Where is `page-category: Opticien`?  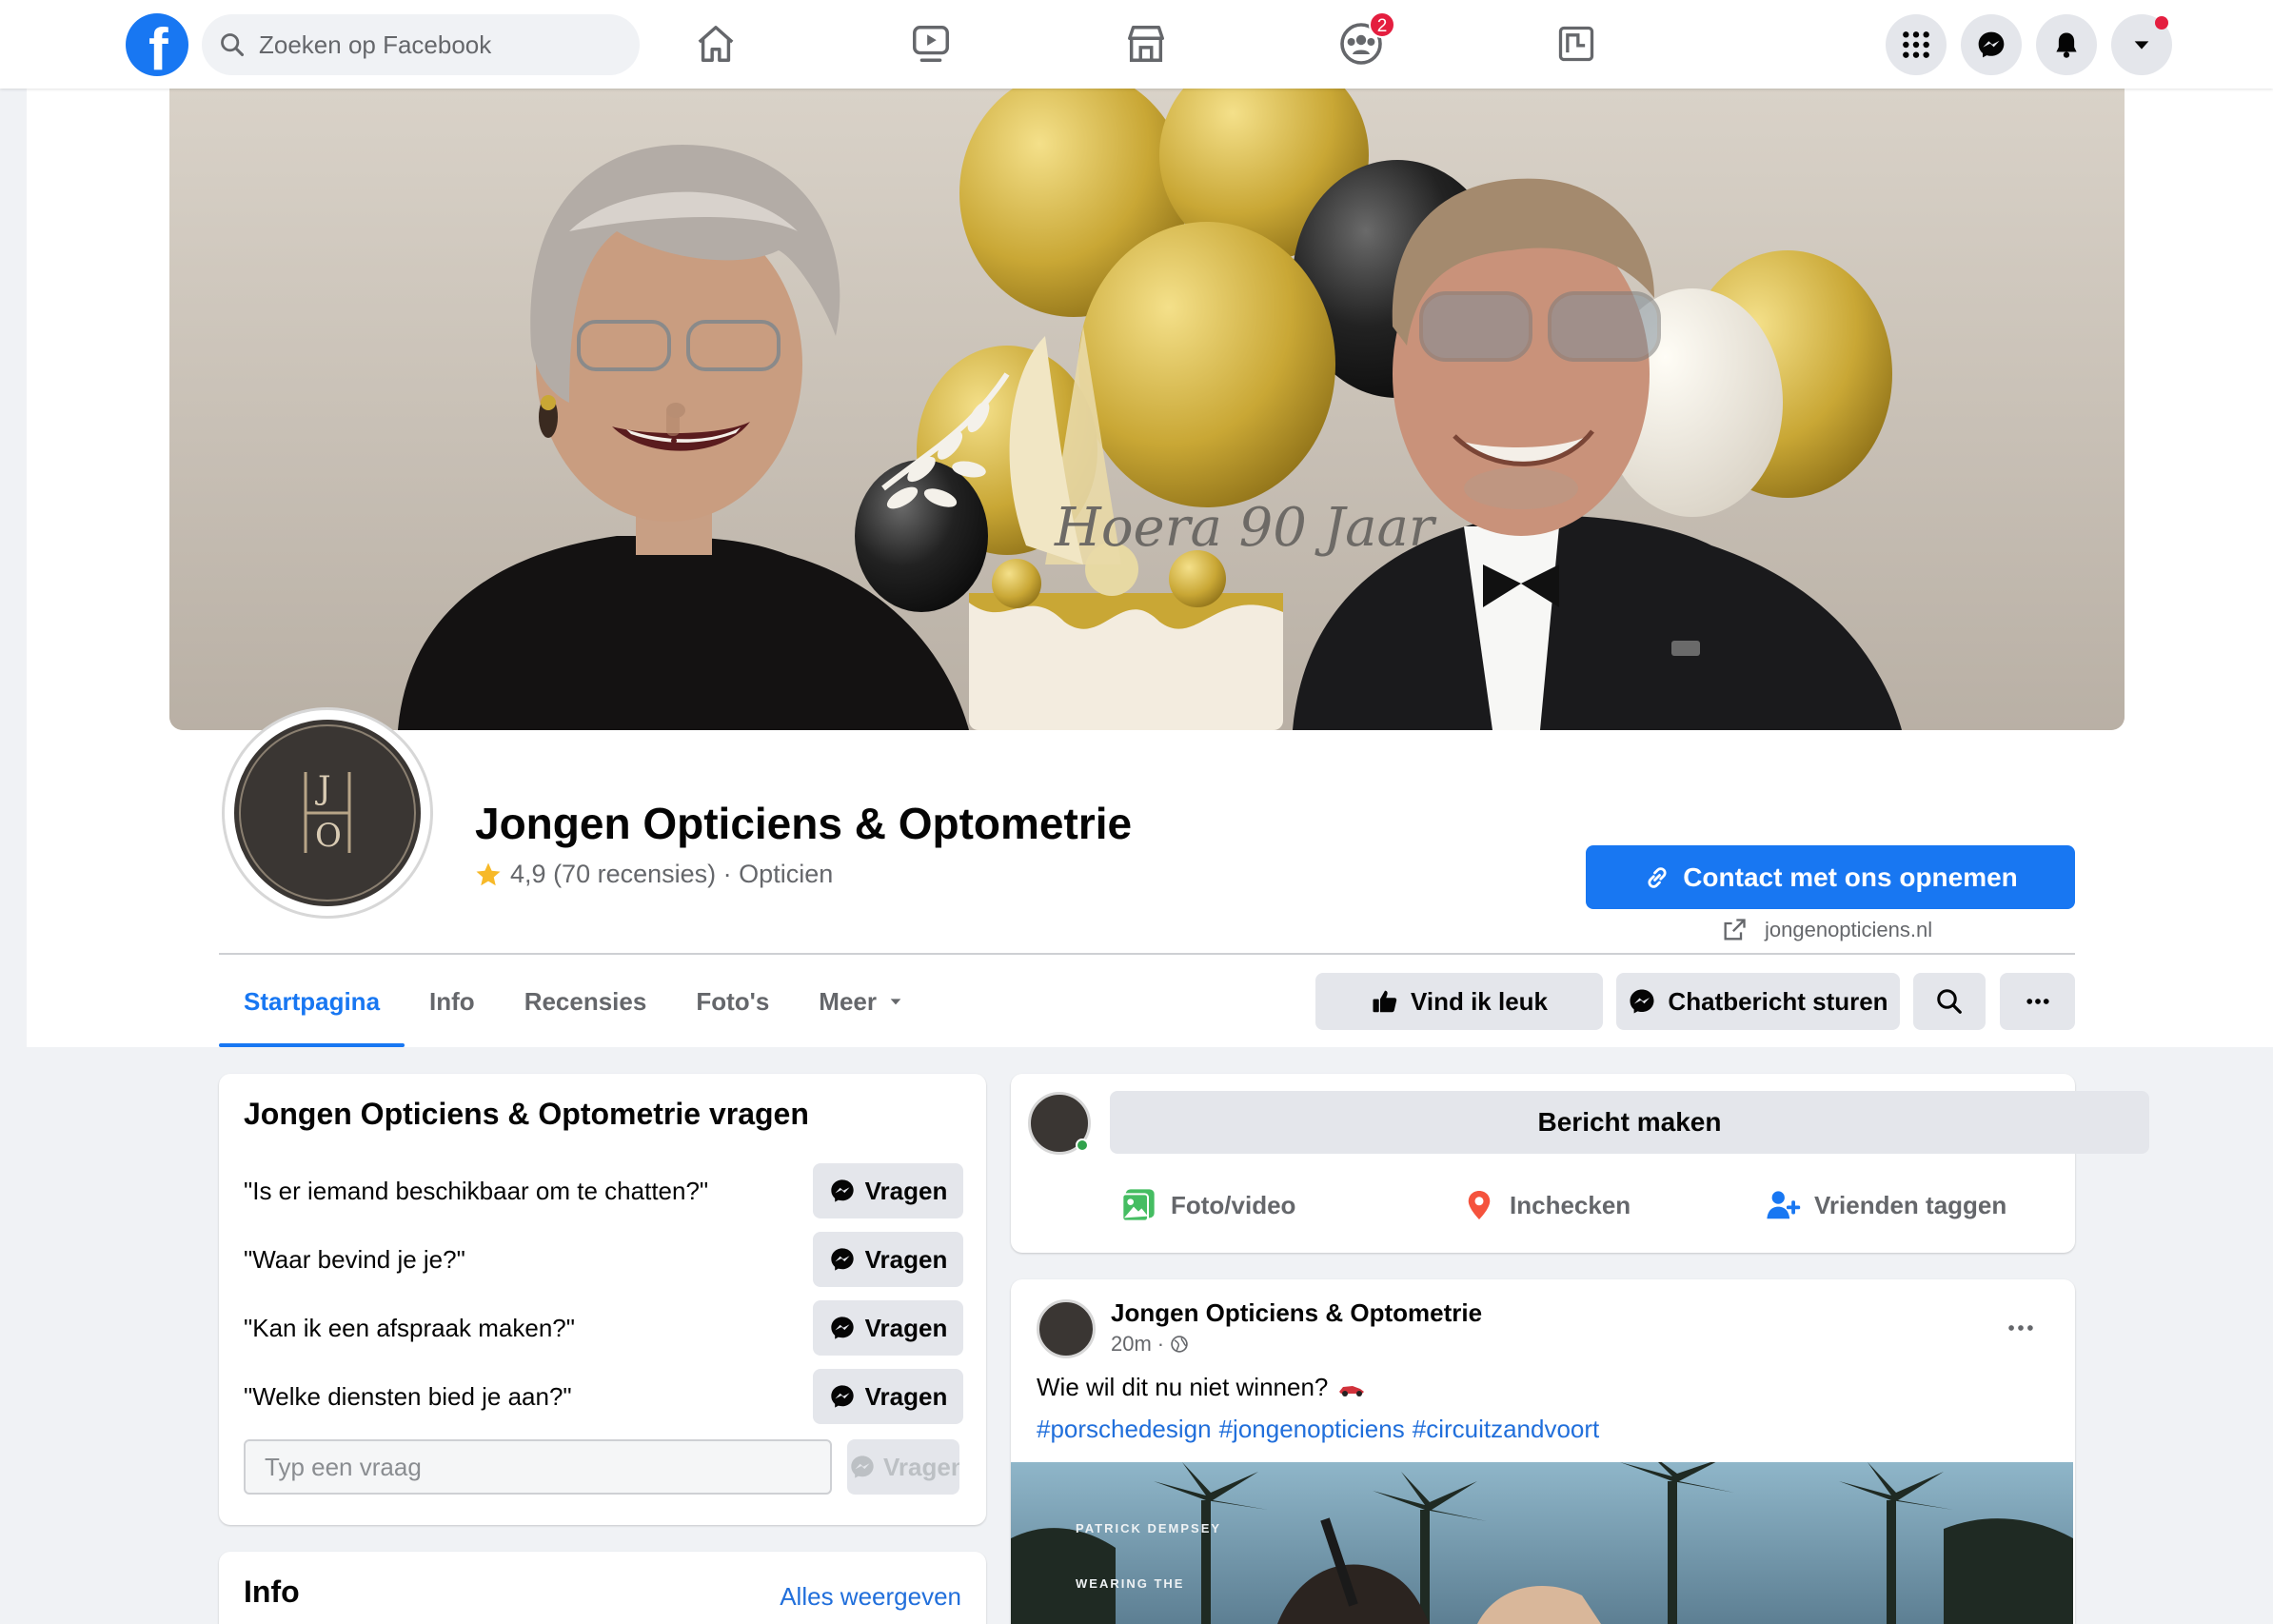 page-category: Opticien is located at coordinates (786, 874).